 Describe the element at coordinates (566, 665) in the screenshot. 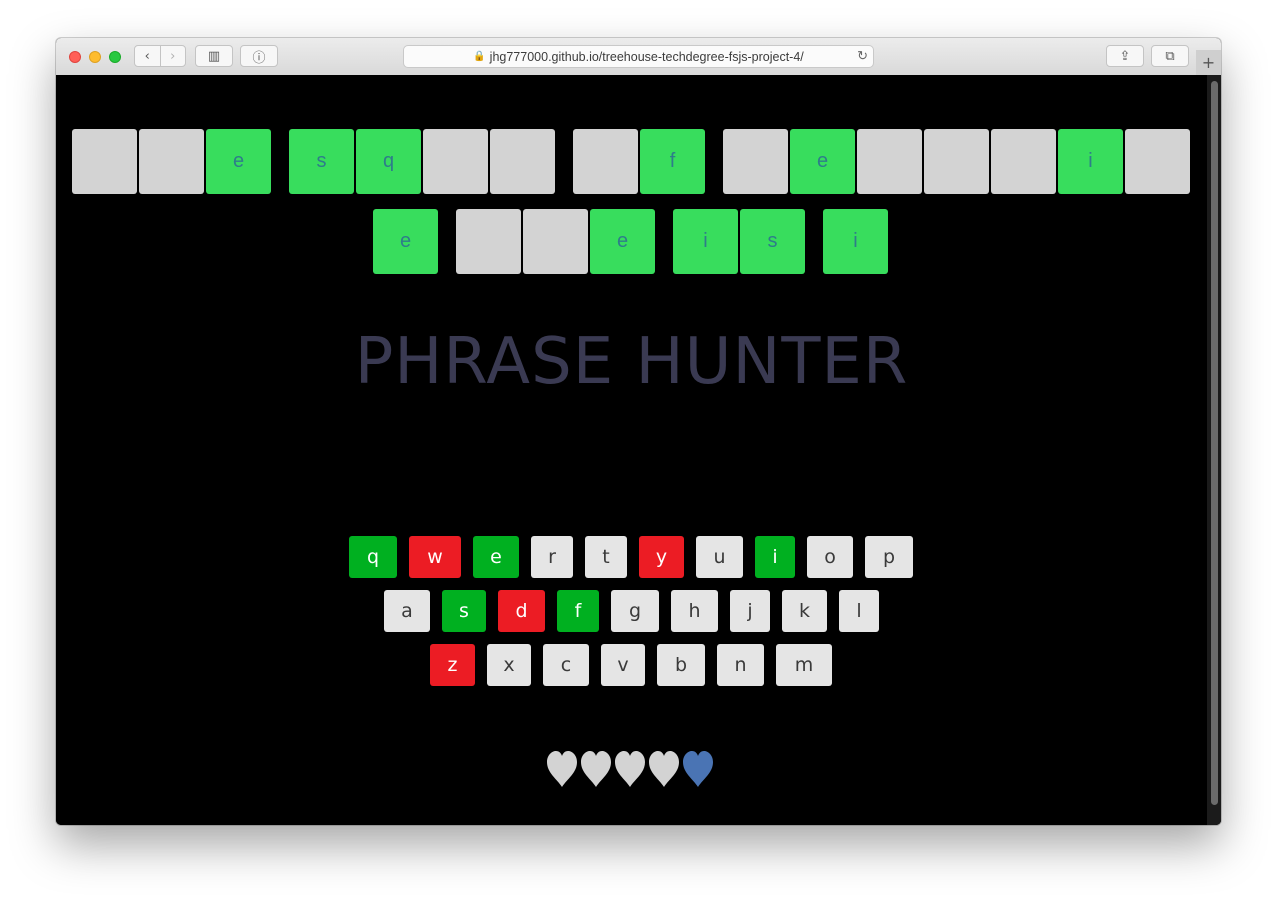

I see `key-c: c` at that location.